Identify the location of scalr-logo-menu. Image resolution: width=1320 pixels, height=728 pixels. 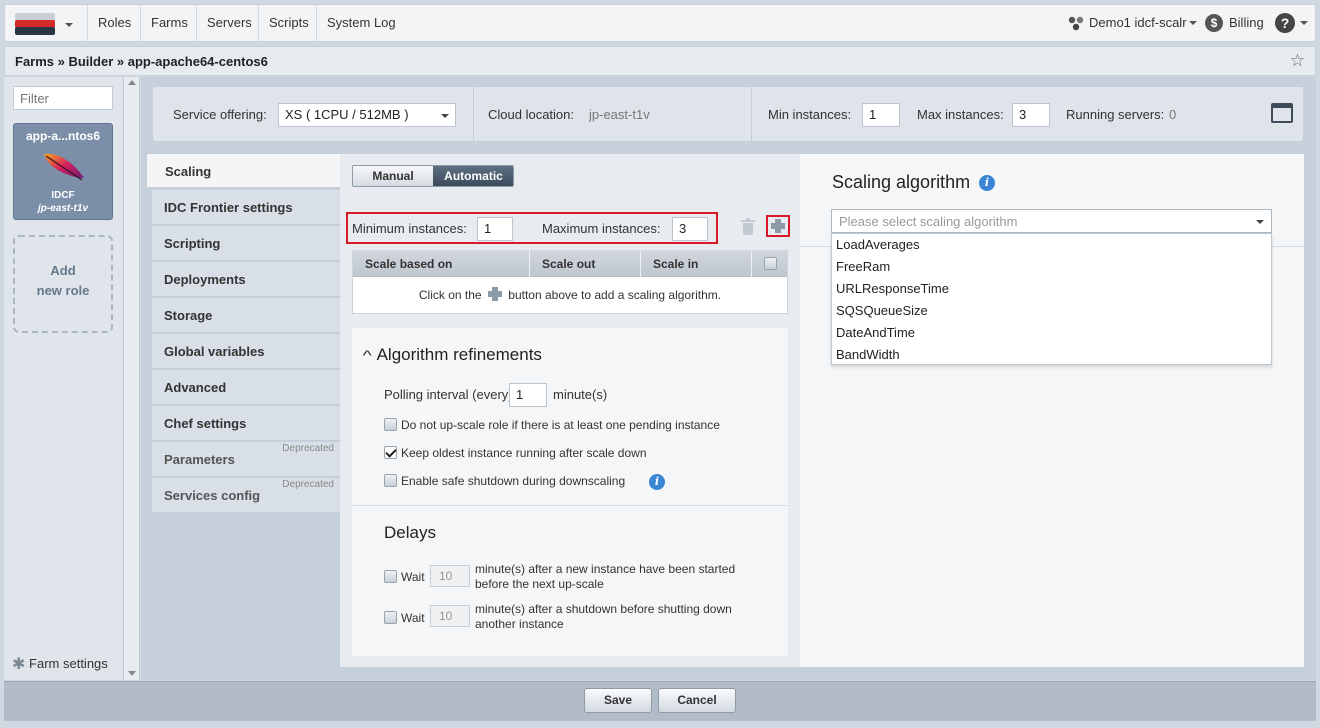
(47, 24).